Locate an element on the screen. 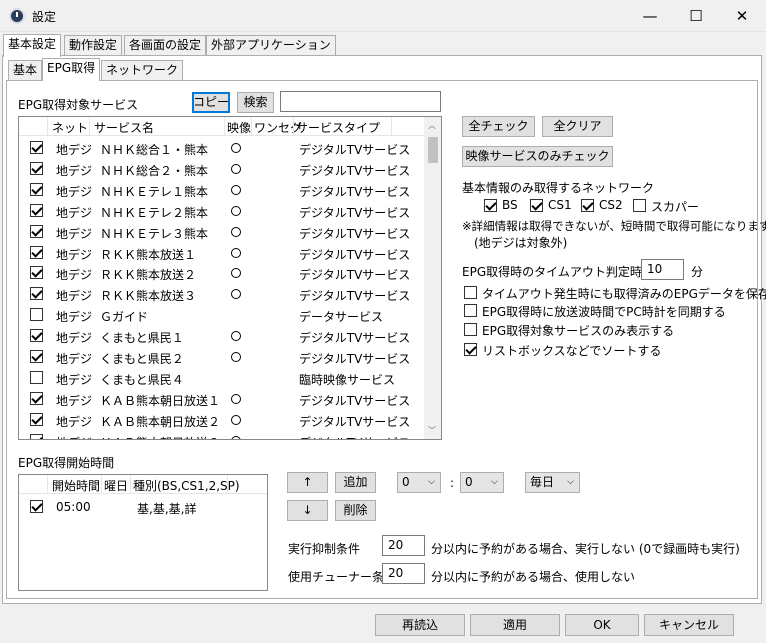 The height and width of the screenshot is (643, 766). apply-button: 適用 is located at coordinates (515, 625).